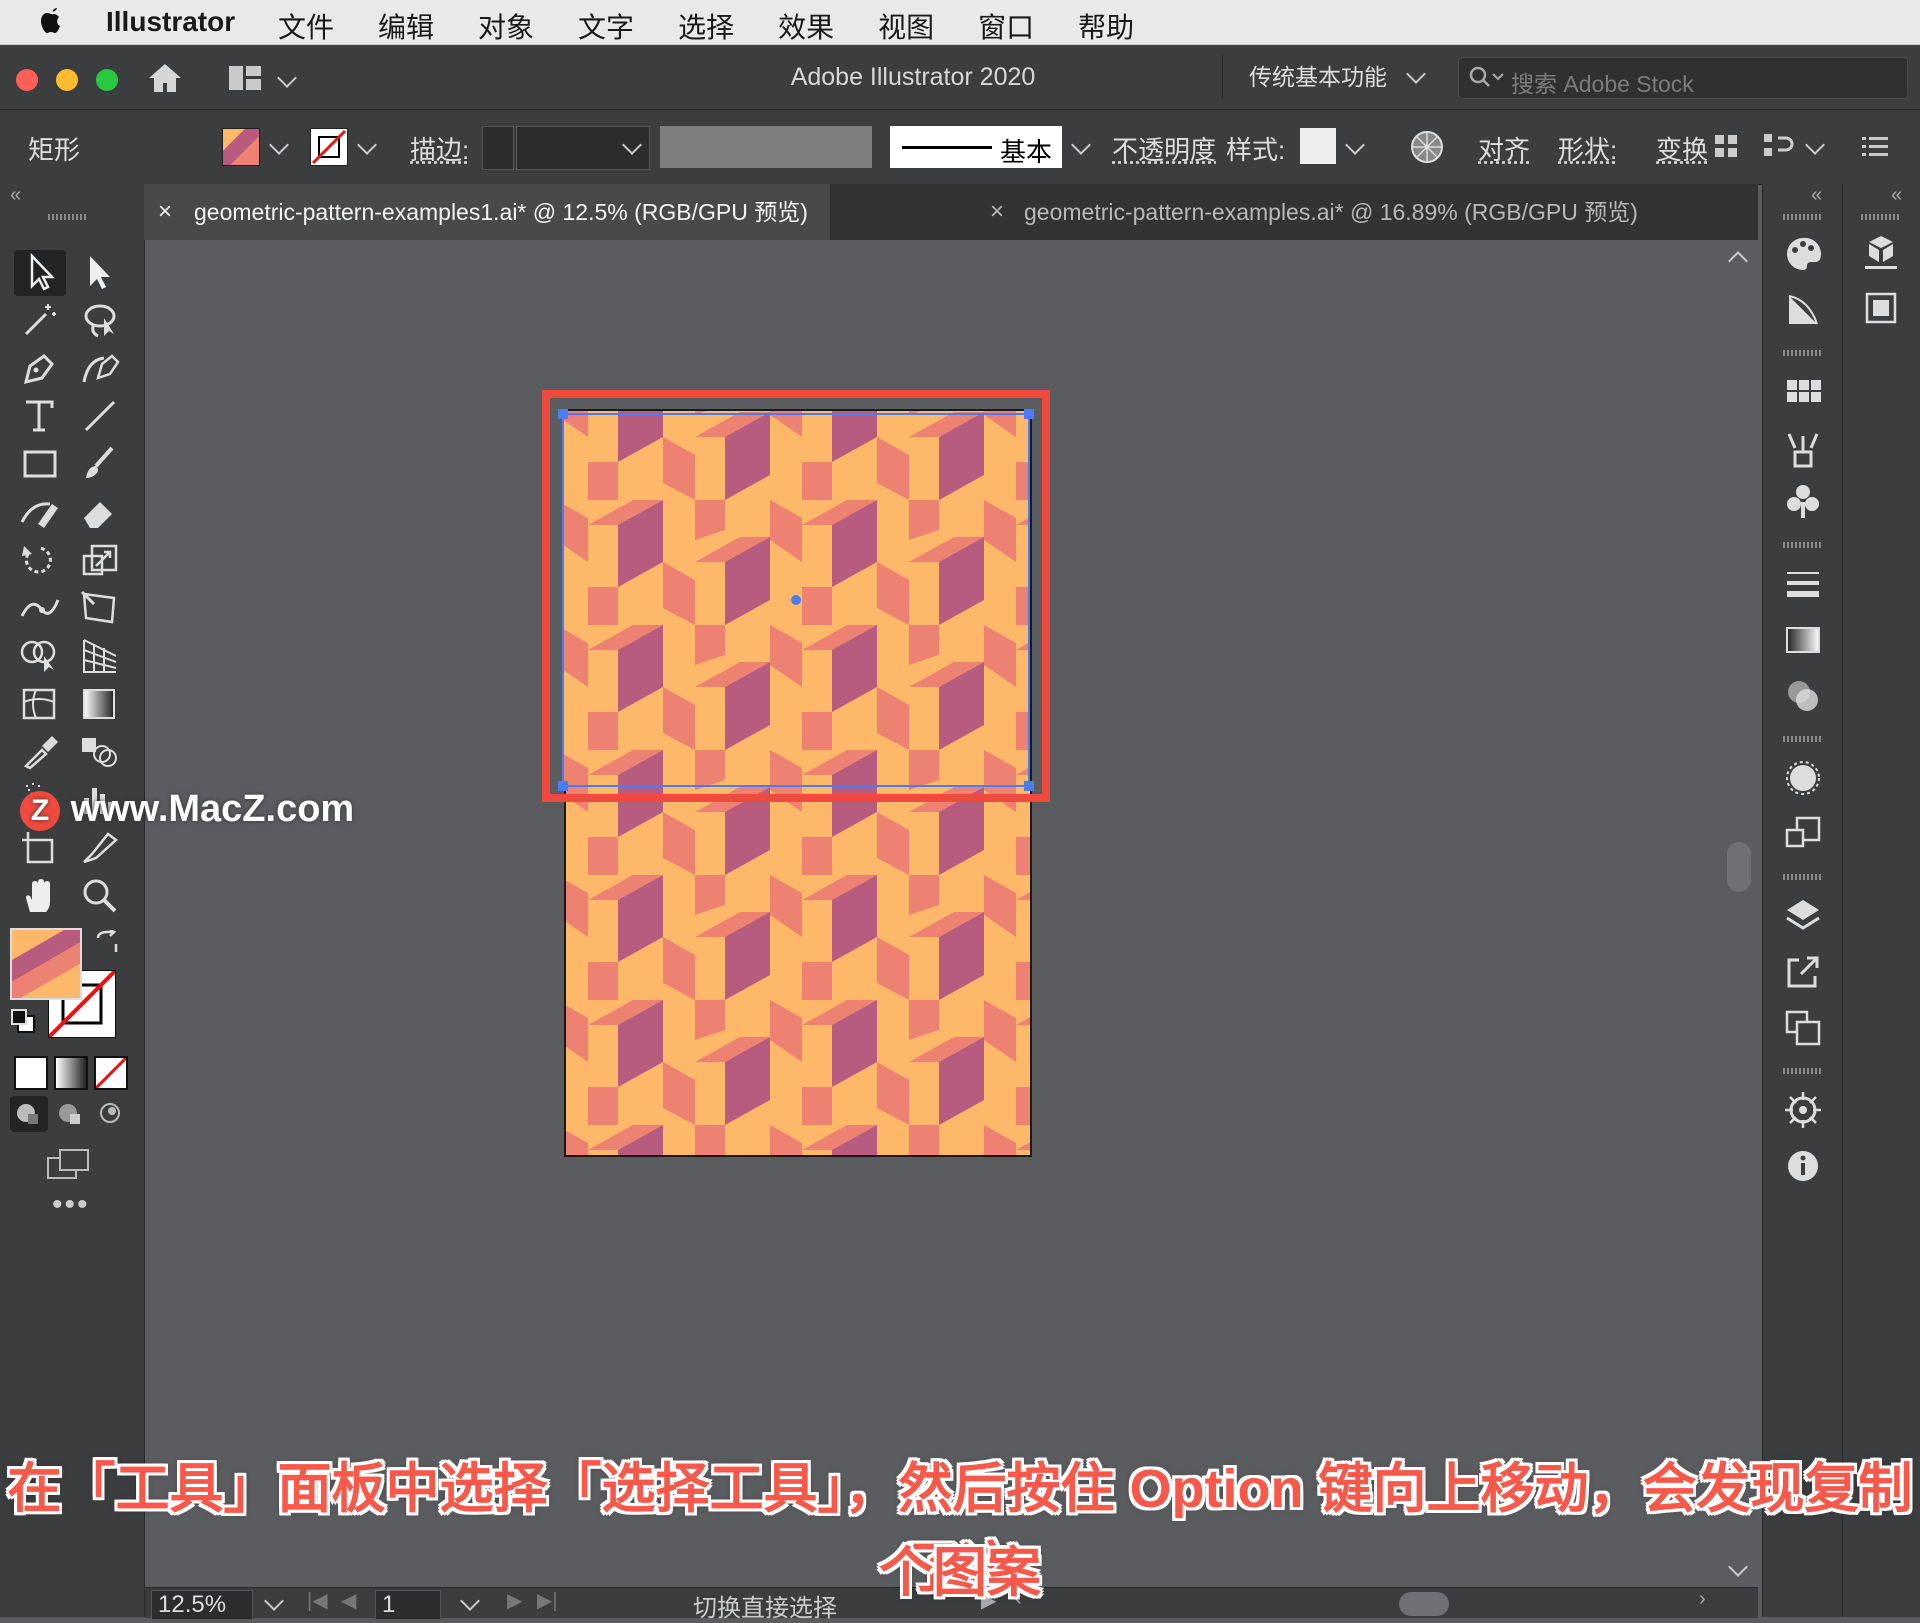 This screenshot has height=1623, width=1920. Describe the element at coordinates (40, 560) in the screenshot. I see `rotate-tool-icon` at that location.